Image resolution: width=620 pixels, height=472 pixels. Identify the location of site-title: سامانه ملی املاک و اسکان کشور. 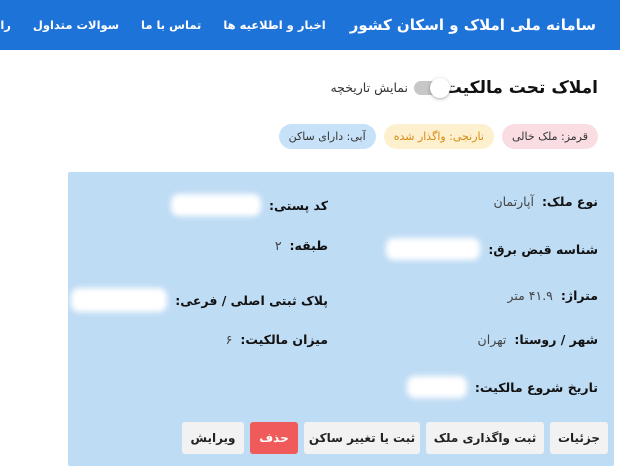
(473, 25).